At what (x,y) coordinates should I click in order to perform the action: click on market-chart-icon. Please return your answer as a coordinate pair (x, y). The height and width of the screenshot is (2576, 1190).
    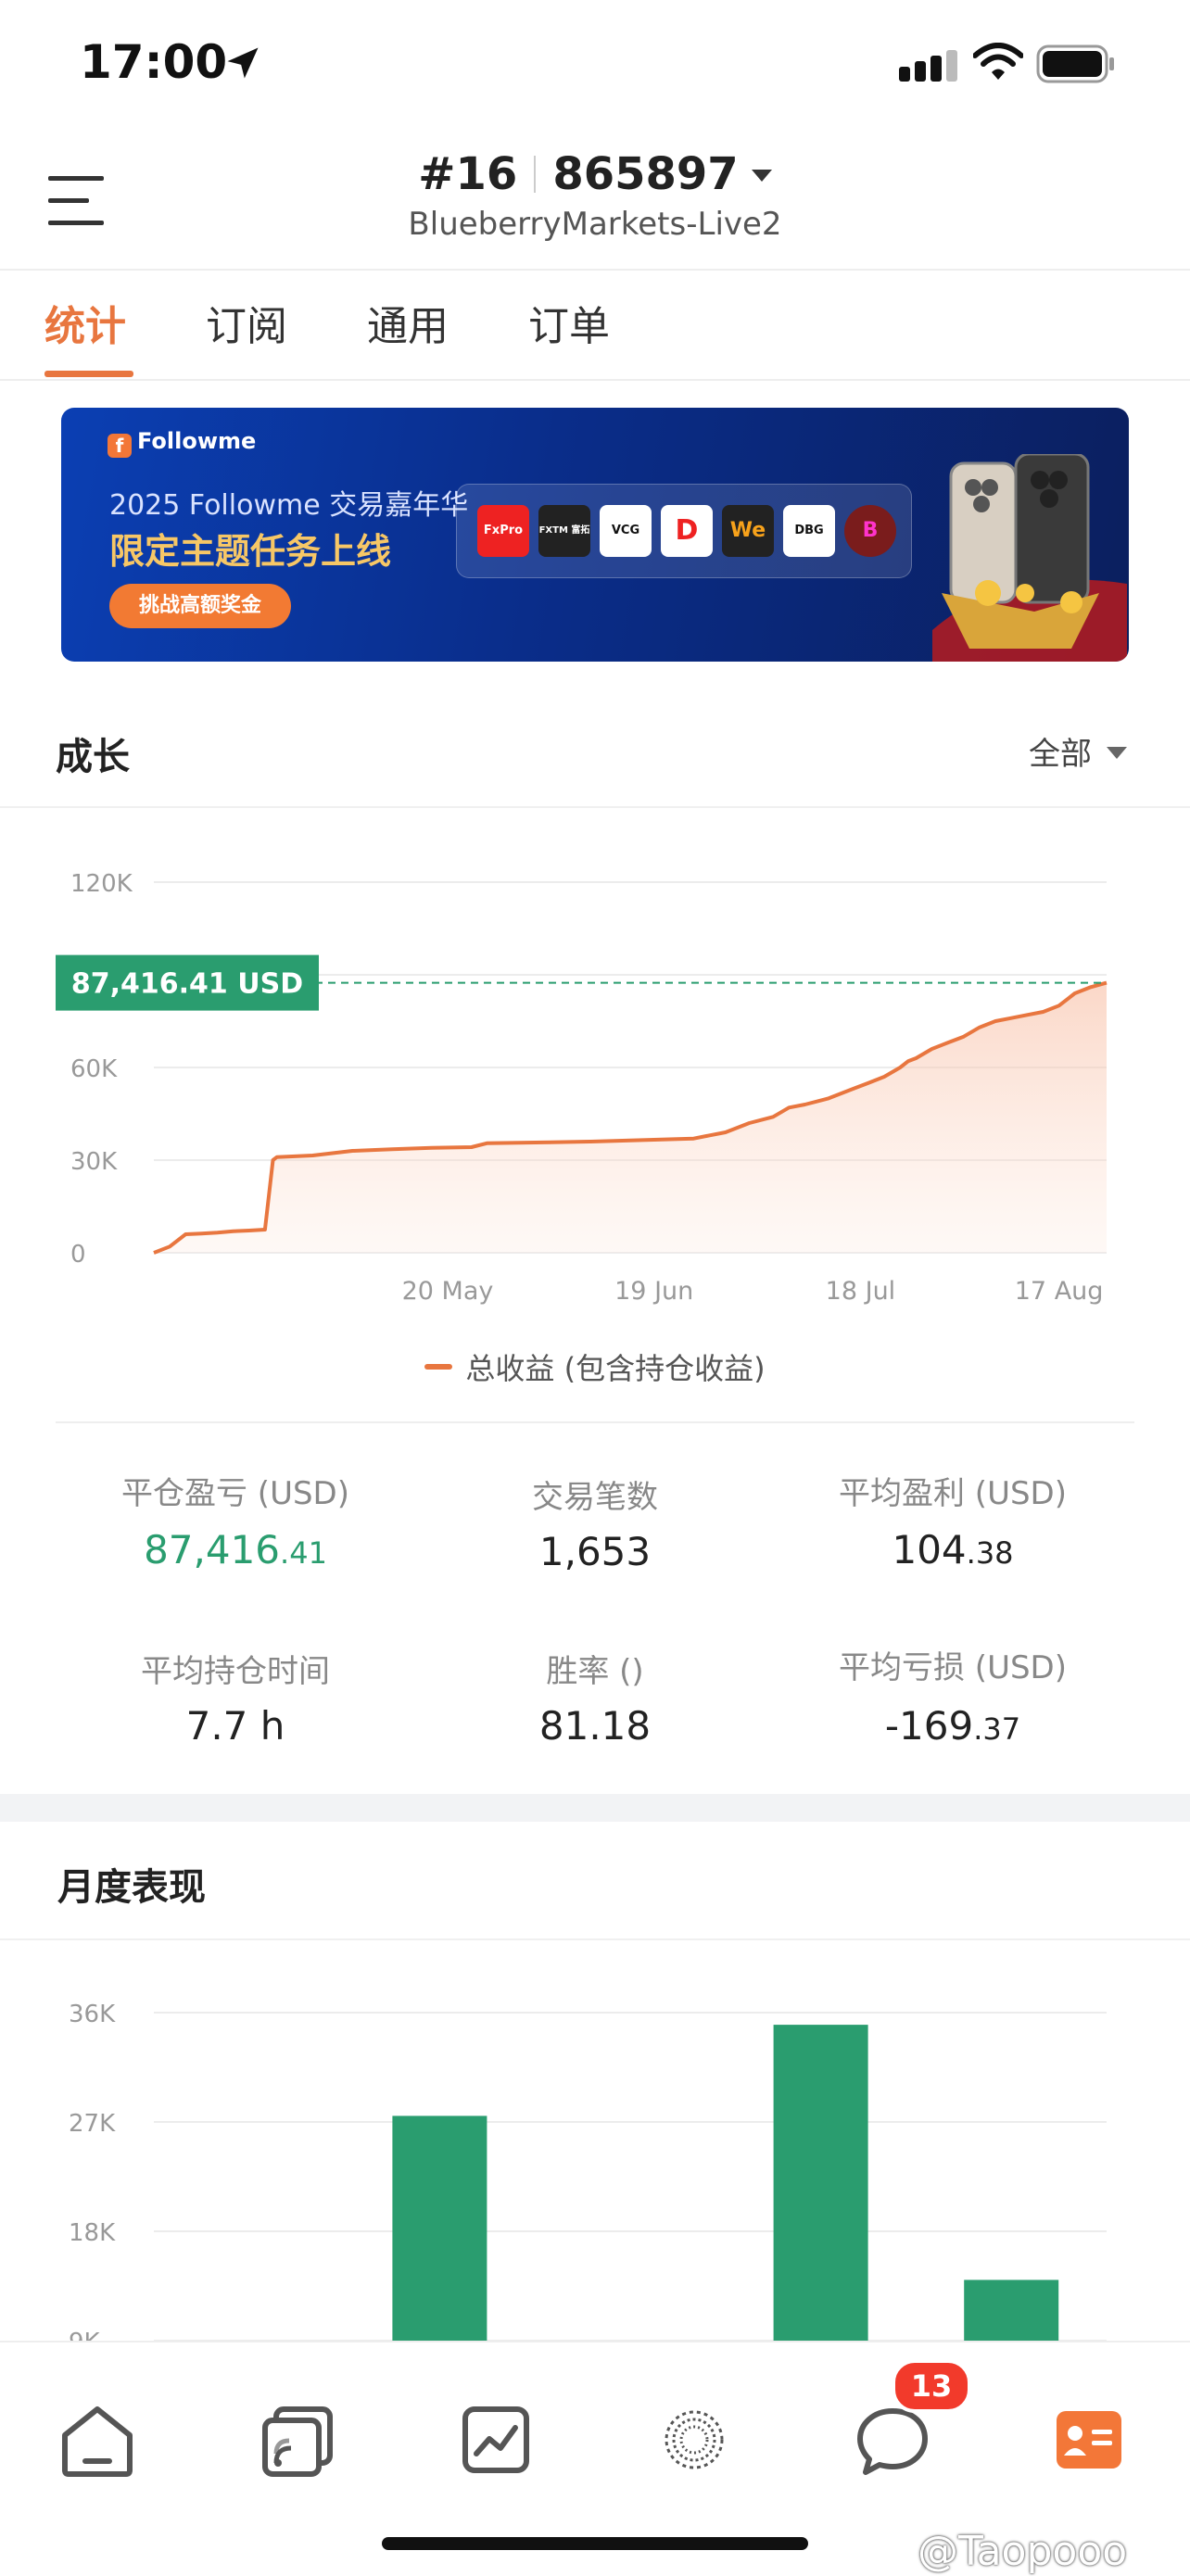
    Looking at the image, I should click on (496, 2440).